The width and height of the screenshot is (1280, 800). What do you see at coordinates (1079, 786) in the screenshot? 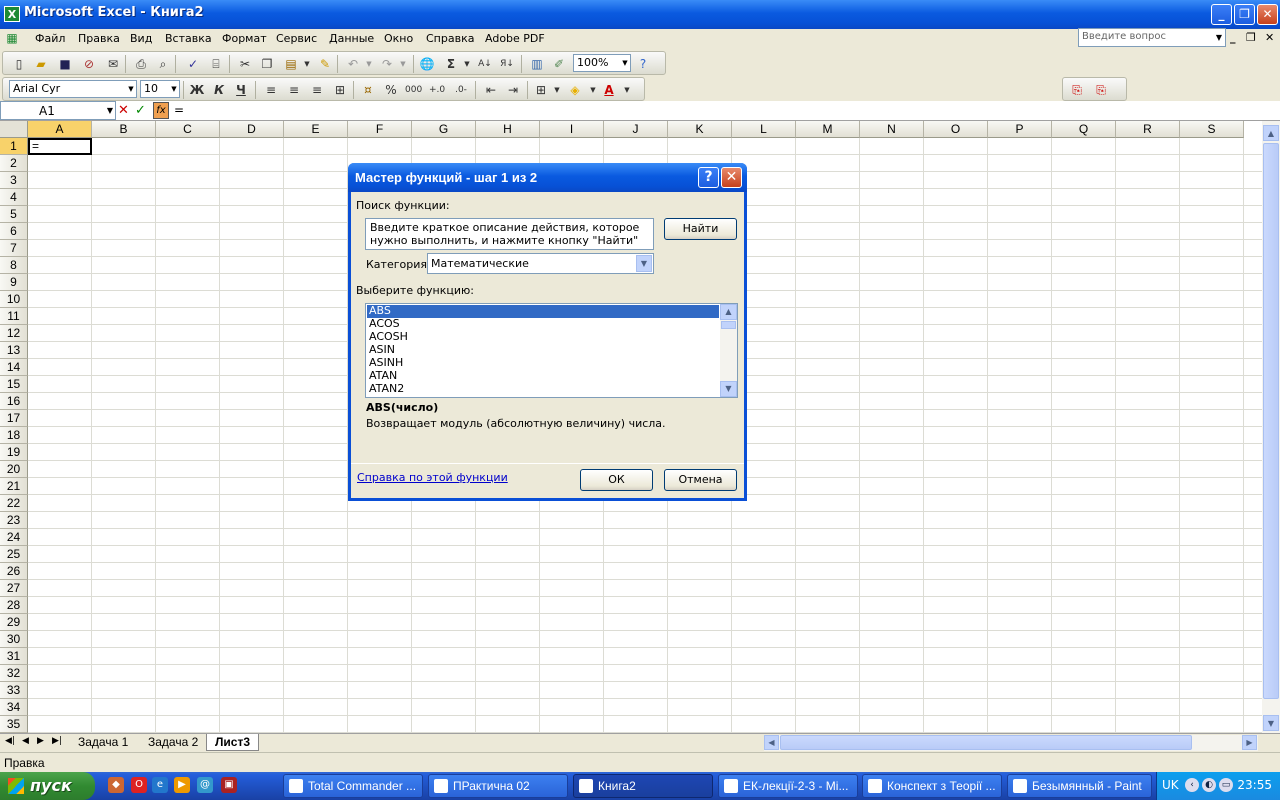
I see `task-paint: Безымянный - Paint` at bounding box center [1079, 786].